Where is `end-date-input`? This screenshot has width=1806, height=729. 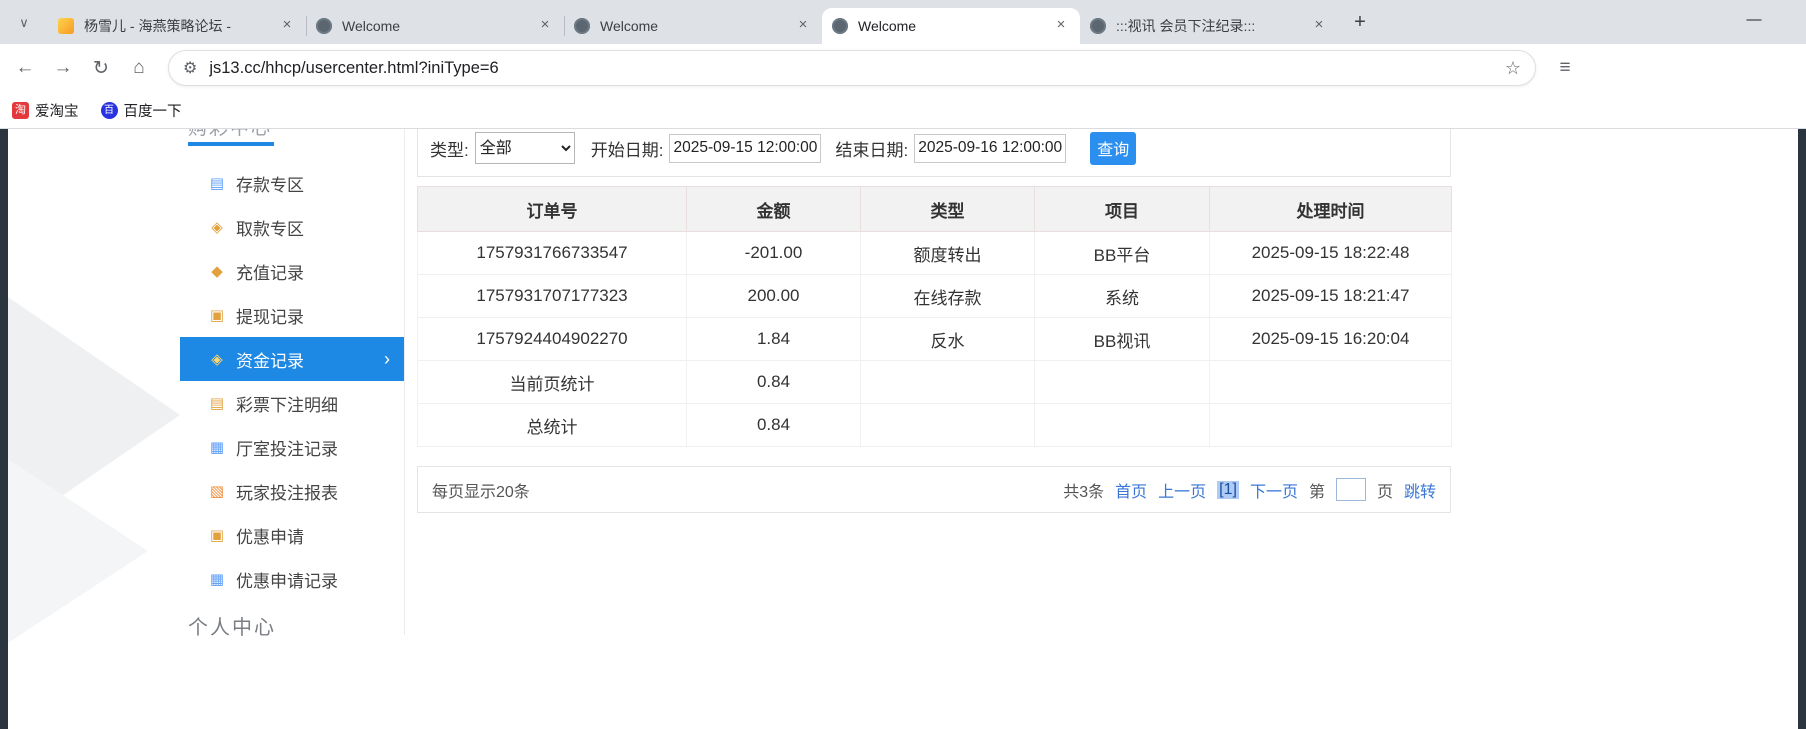
end-date-input is located at coordinates (990, 148).